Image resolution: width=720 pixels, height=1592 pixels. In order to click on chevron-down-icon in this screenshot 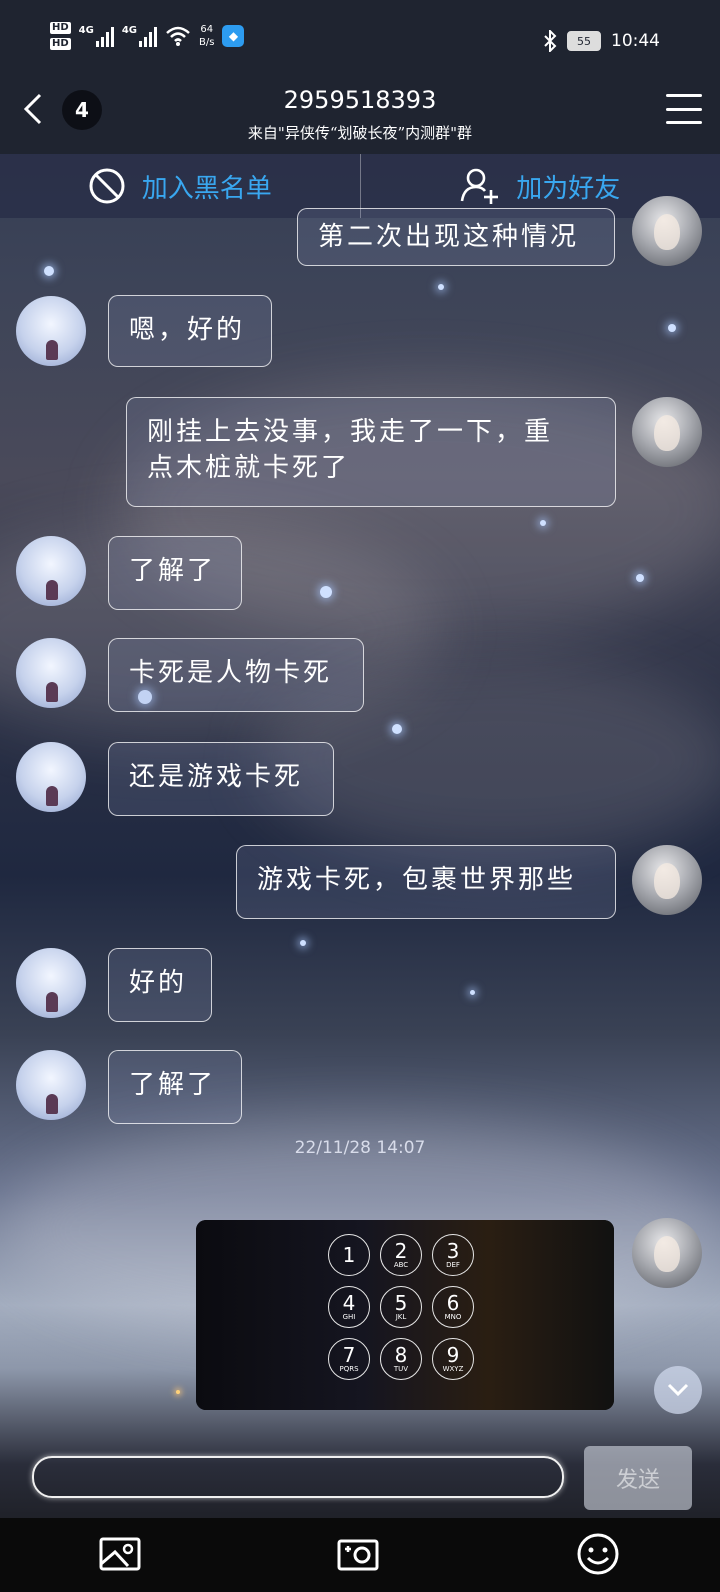, I will do `click(678, 1390)`.